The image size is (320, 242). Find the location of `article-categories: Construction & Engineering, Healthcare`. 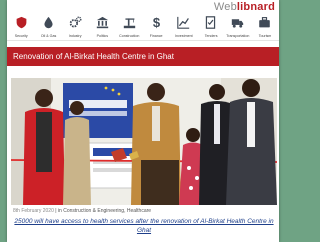

article-categories: Construction & Engineering, Healthcare is located at coordinates (107, 211).